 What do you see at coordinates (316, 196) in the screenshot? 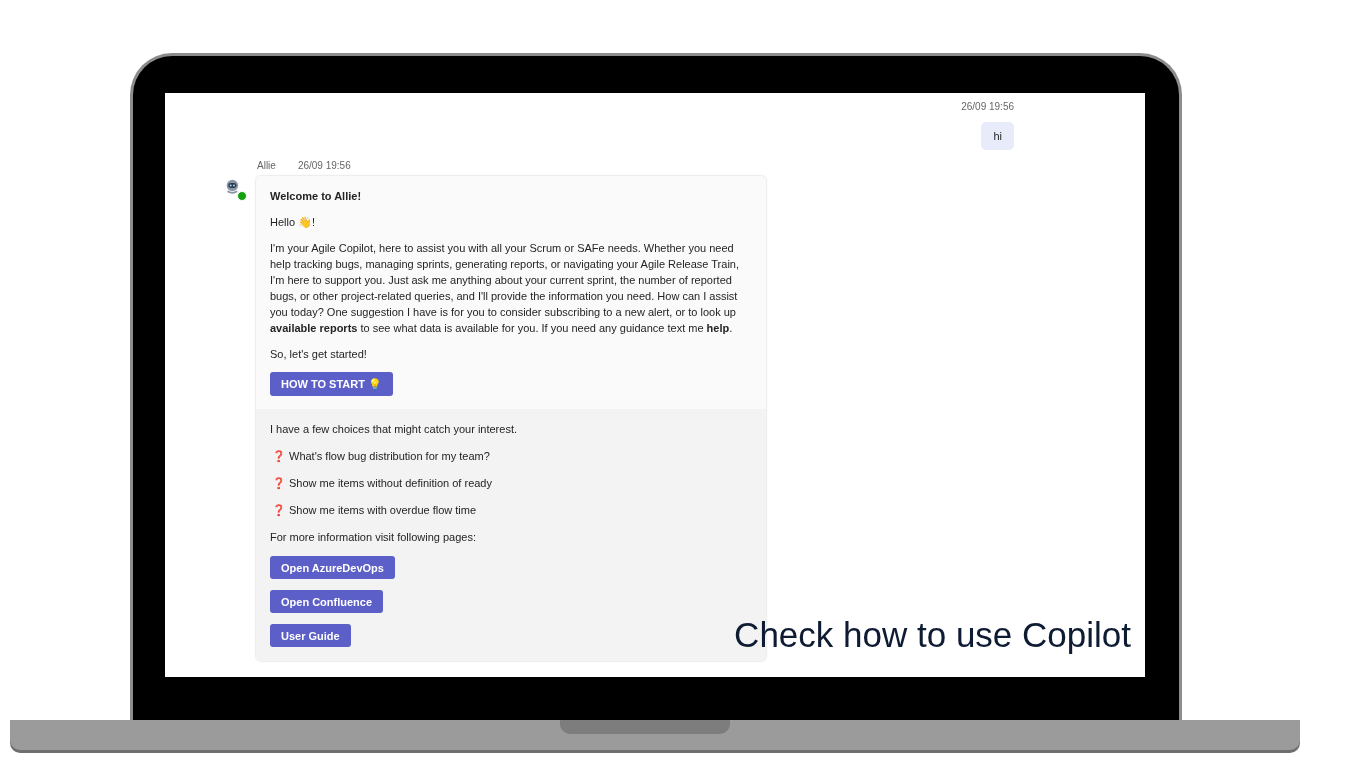
I see `message-title: Welcome to Allie!` at bounding box center [316, 196].